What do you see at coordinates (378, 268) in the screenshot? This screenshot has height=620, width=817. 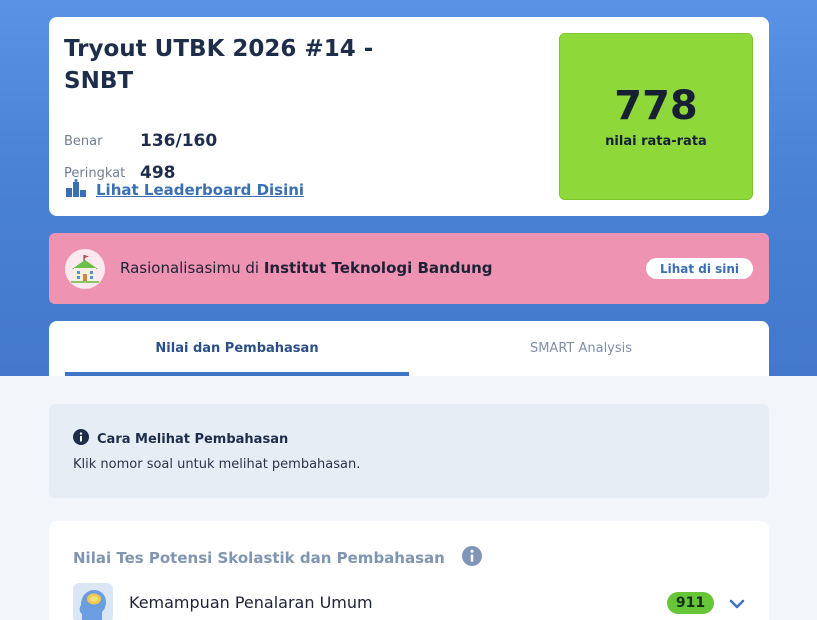 I see `banner-campus: Institut Teknologi Bandung` at bounding box center [378, 268].